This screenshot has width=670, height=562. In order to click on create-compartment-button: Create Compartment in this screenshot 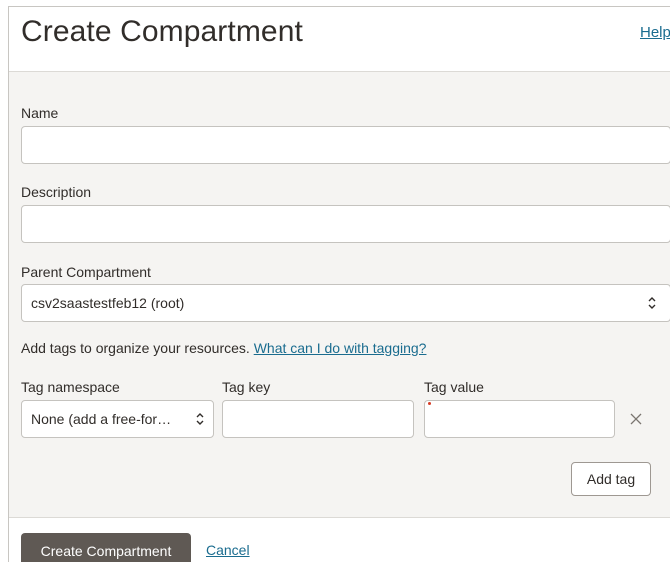, I will do `click(106, 547)`.